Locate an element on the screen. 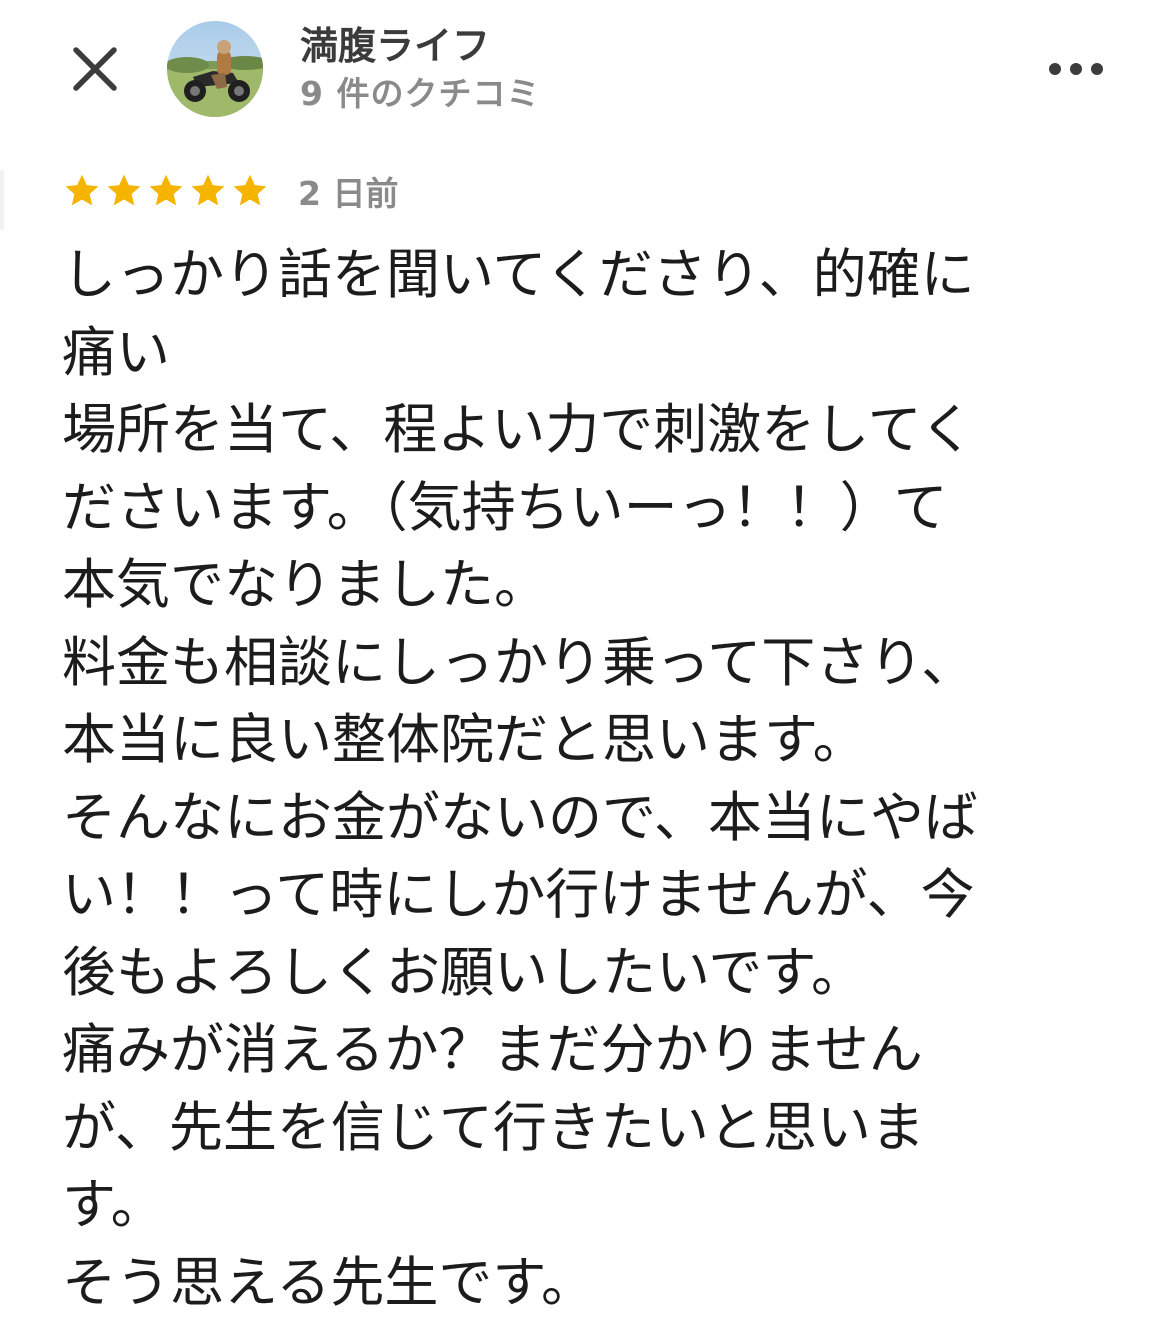  review-date: 2 日前 is located at coordinates (348, 193).